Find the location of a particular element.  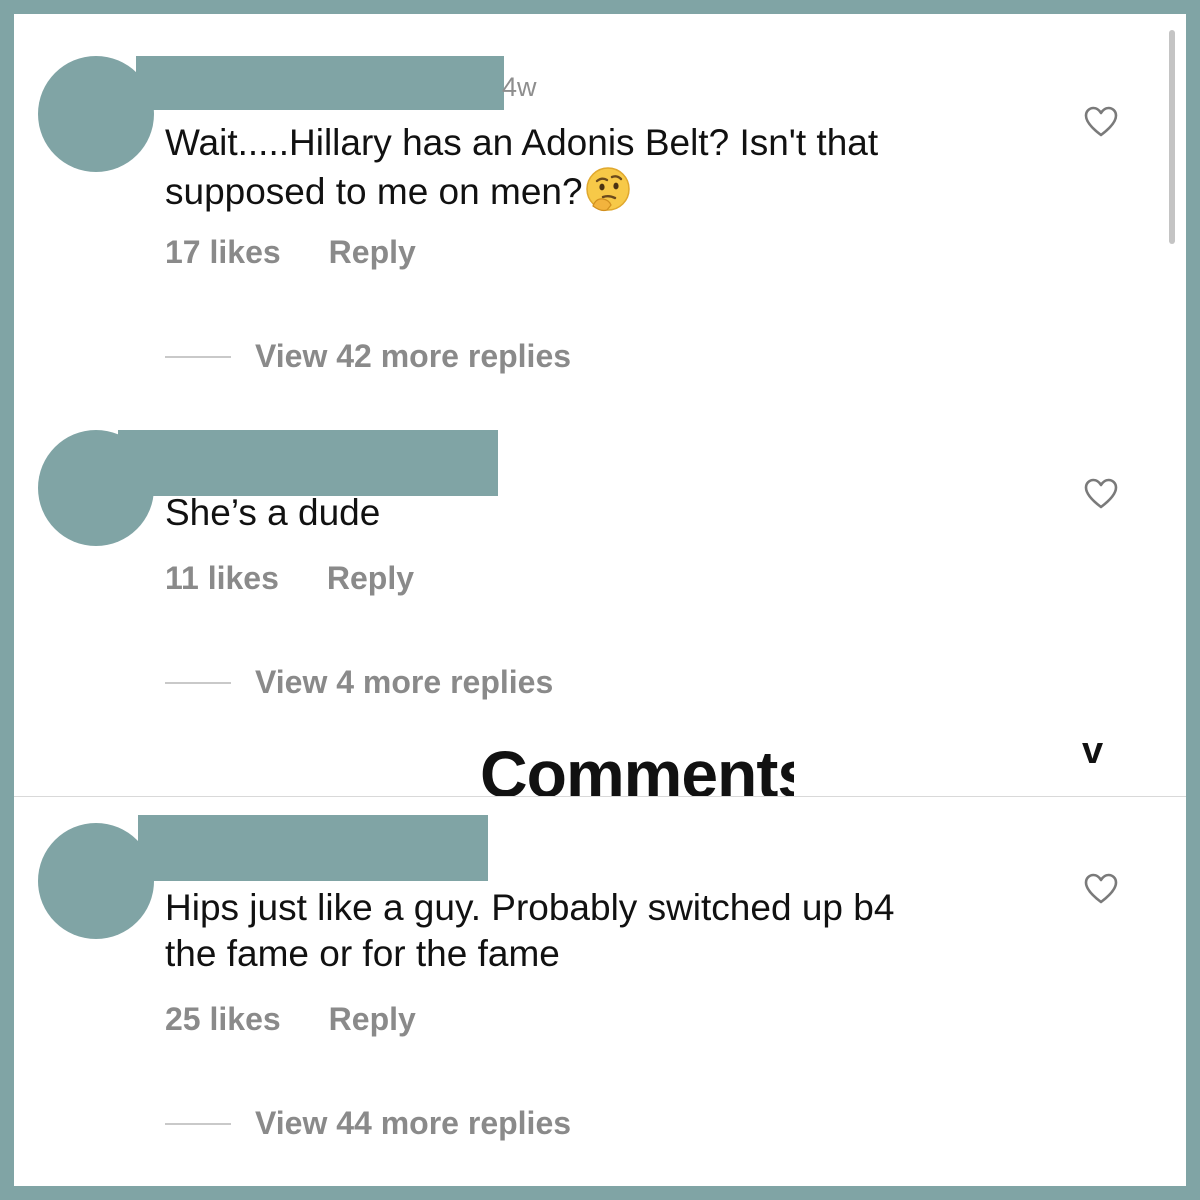

comment-meta: 25 likes Reply is located at coordinates (290, 1019).